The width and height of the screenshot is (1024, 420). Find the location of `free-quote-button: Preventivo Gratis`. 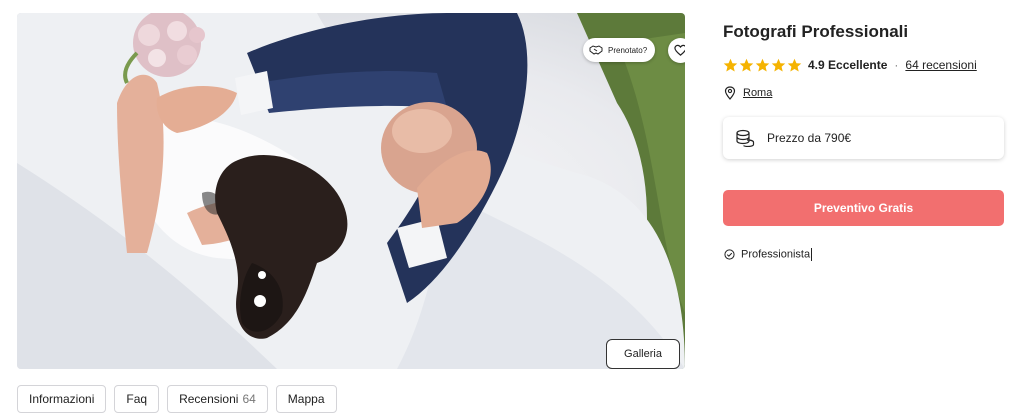

free-quote-button: Preventivo Gratis is located at coordinates (863, 208).